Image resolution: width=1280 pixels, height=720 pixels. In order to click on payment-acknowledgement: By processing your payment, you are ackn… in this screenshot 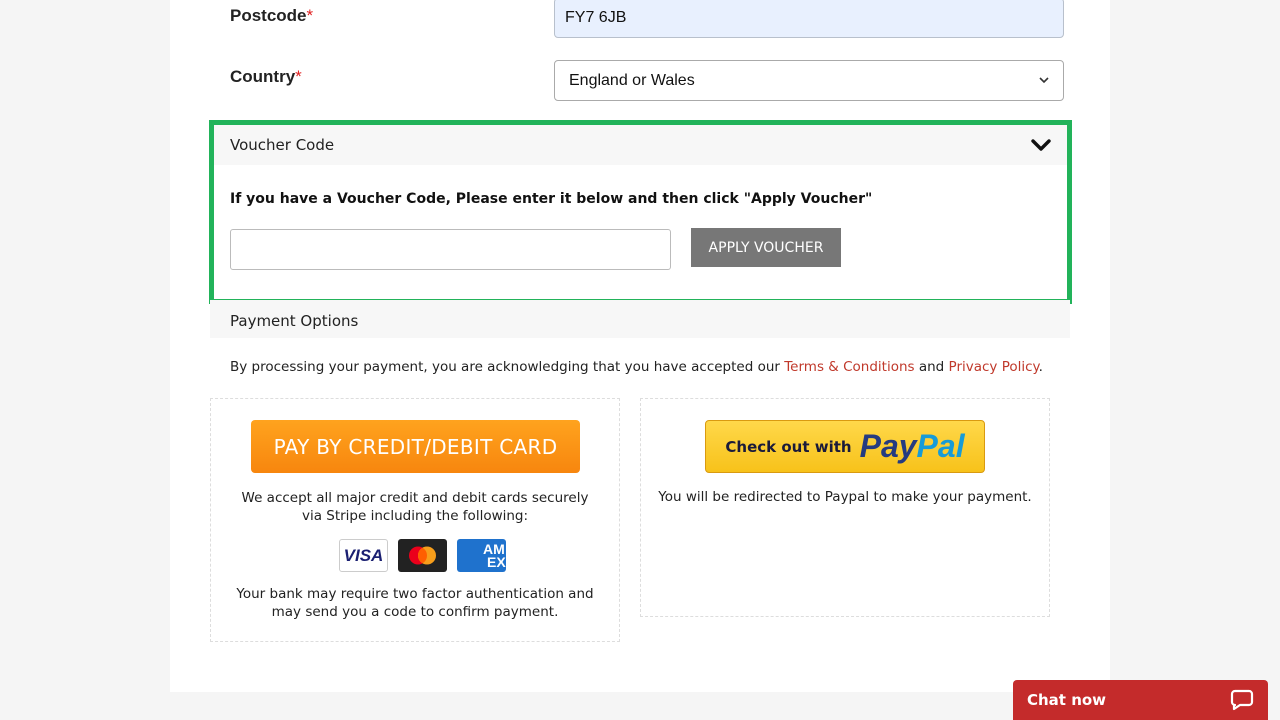, I will do `click(636, 367)`.